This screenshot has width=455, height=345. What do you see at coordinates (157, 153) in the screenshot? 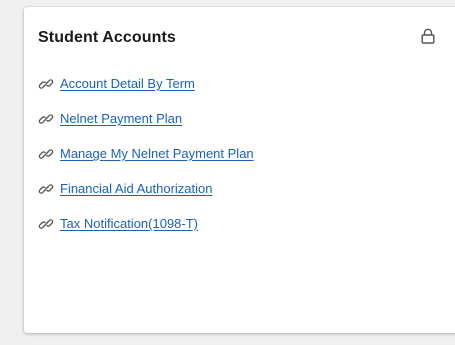
I see `link-manage-nelnet-payment-plan: Manage My Nelnet Payment Plan` at bounding box center [157, 153].